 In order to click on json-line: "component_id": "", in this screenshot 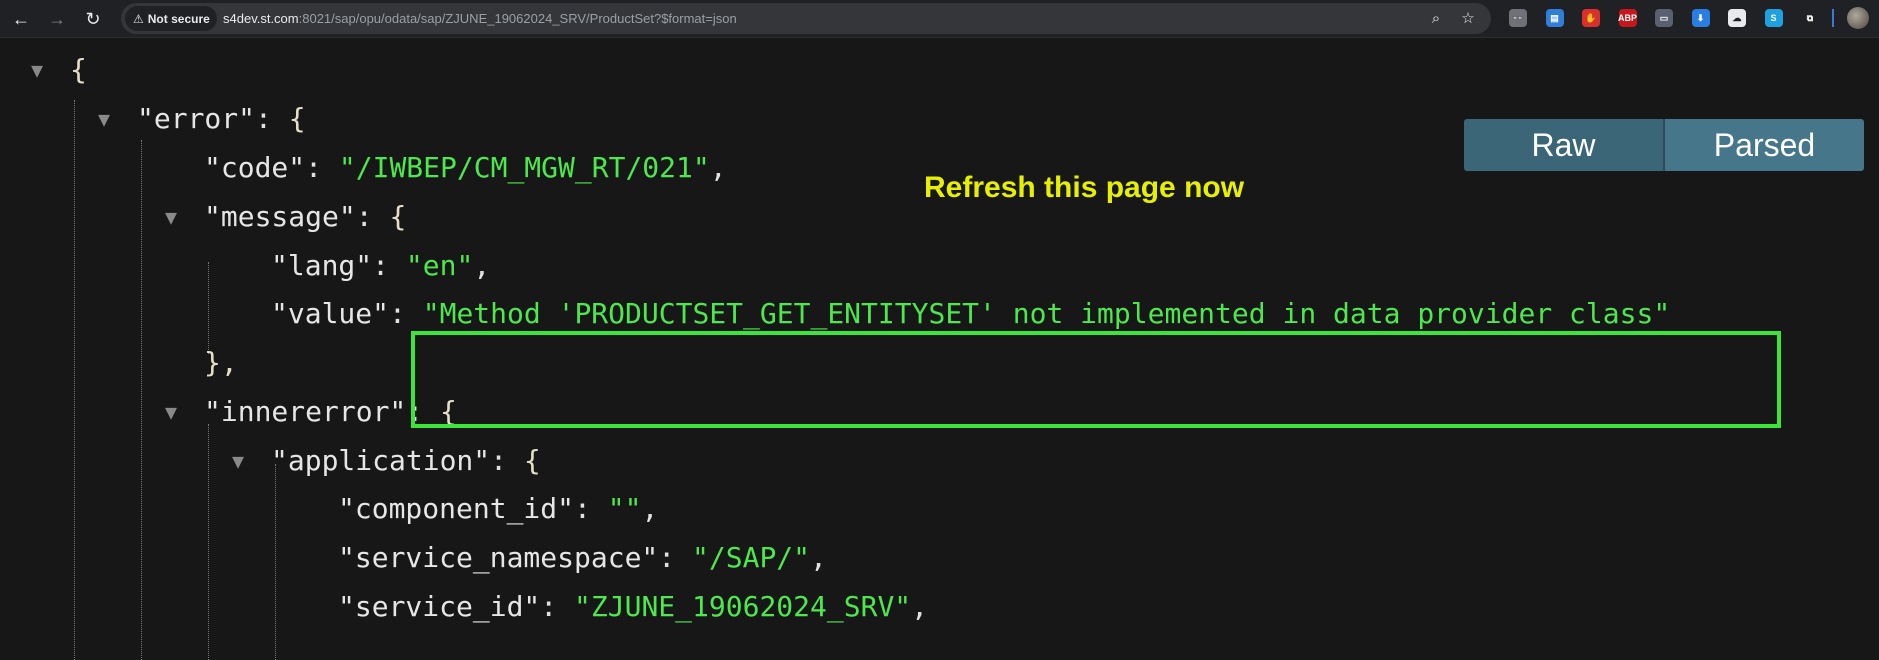, I will do `click(498, 508)`.